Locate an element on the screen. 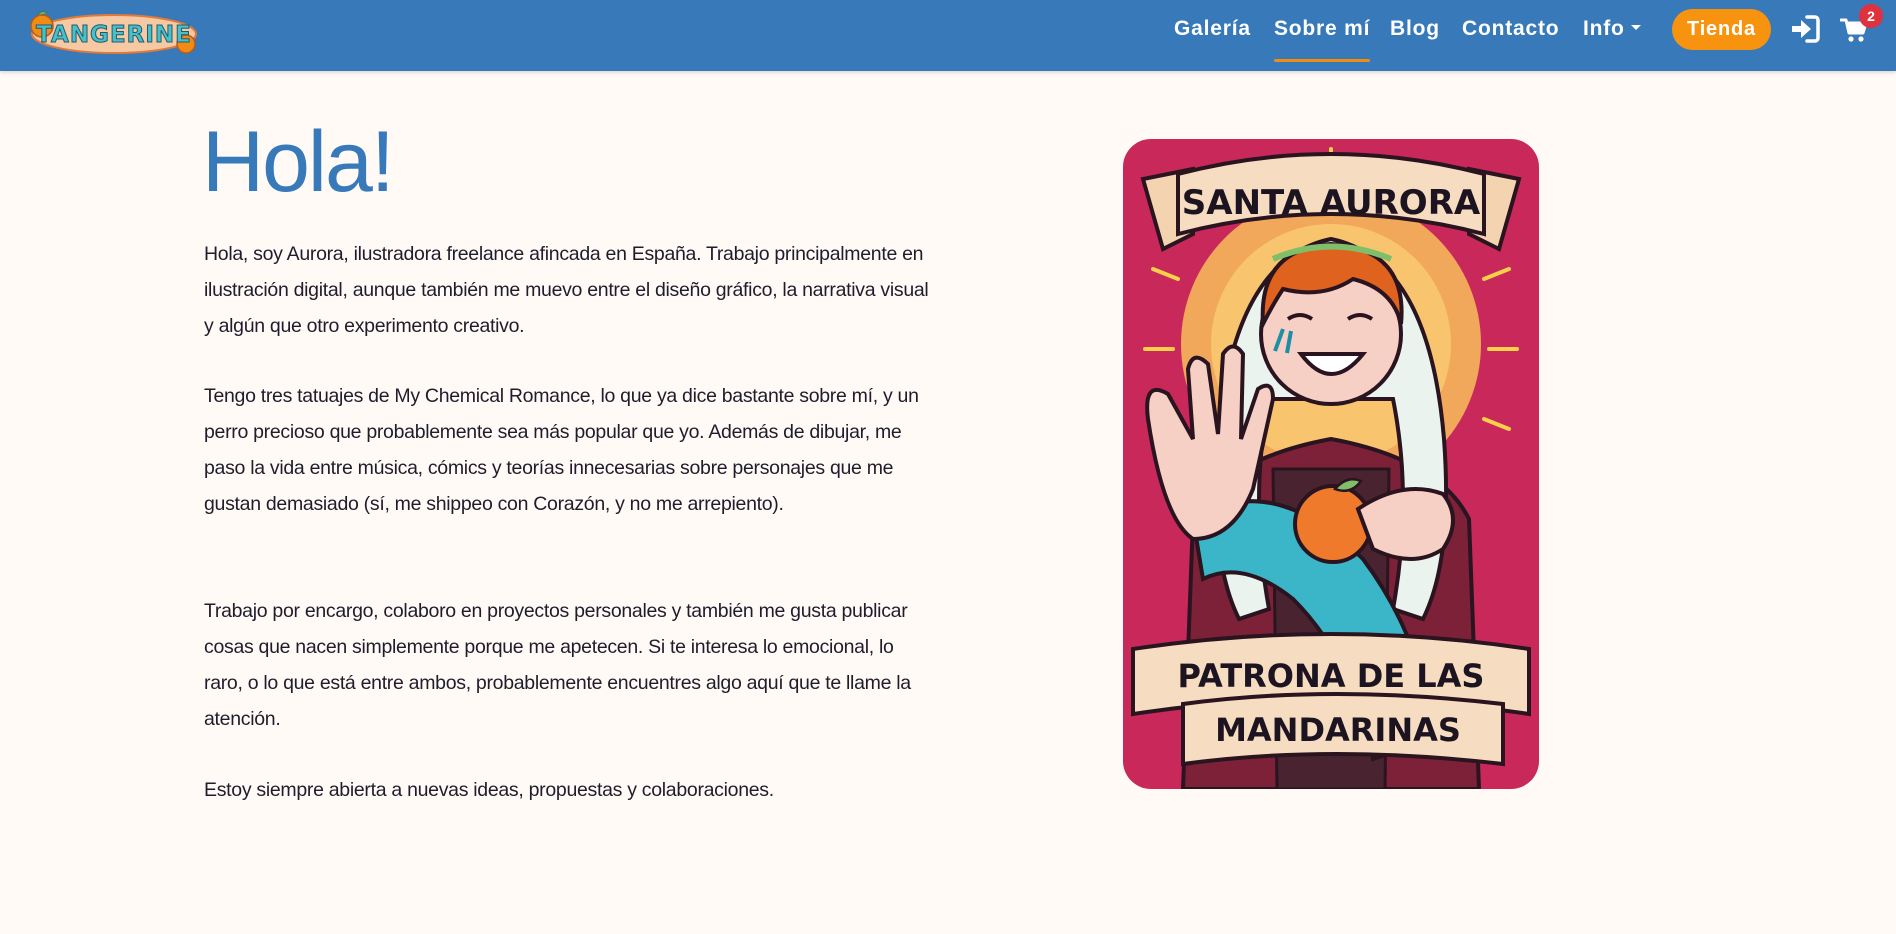  logo-text: TANGERINE is located at coordinates (114, 35).